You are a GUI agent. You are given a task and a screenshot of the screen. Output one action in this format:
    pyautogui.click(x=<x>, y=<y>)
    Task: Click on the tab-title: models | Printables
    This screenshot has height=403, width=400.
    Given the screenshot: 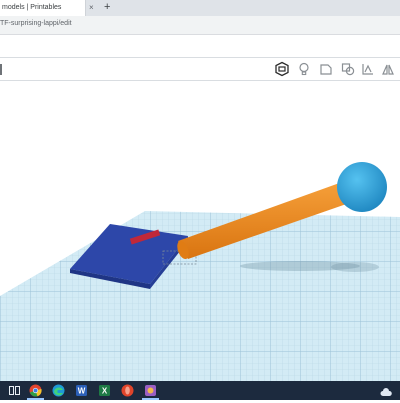 What is the action you would take?
    pyautogui.click(x=32, y=7)
    